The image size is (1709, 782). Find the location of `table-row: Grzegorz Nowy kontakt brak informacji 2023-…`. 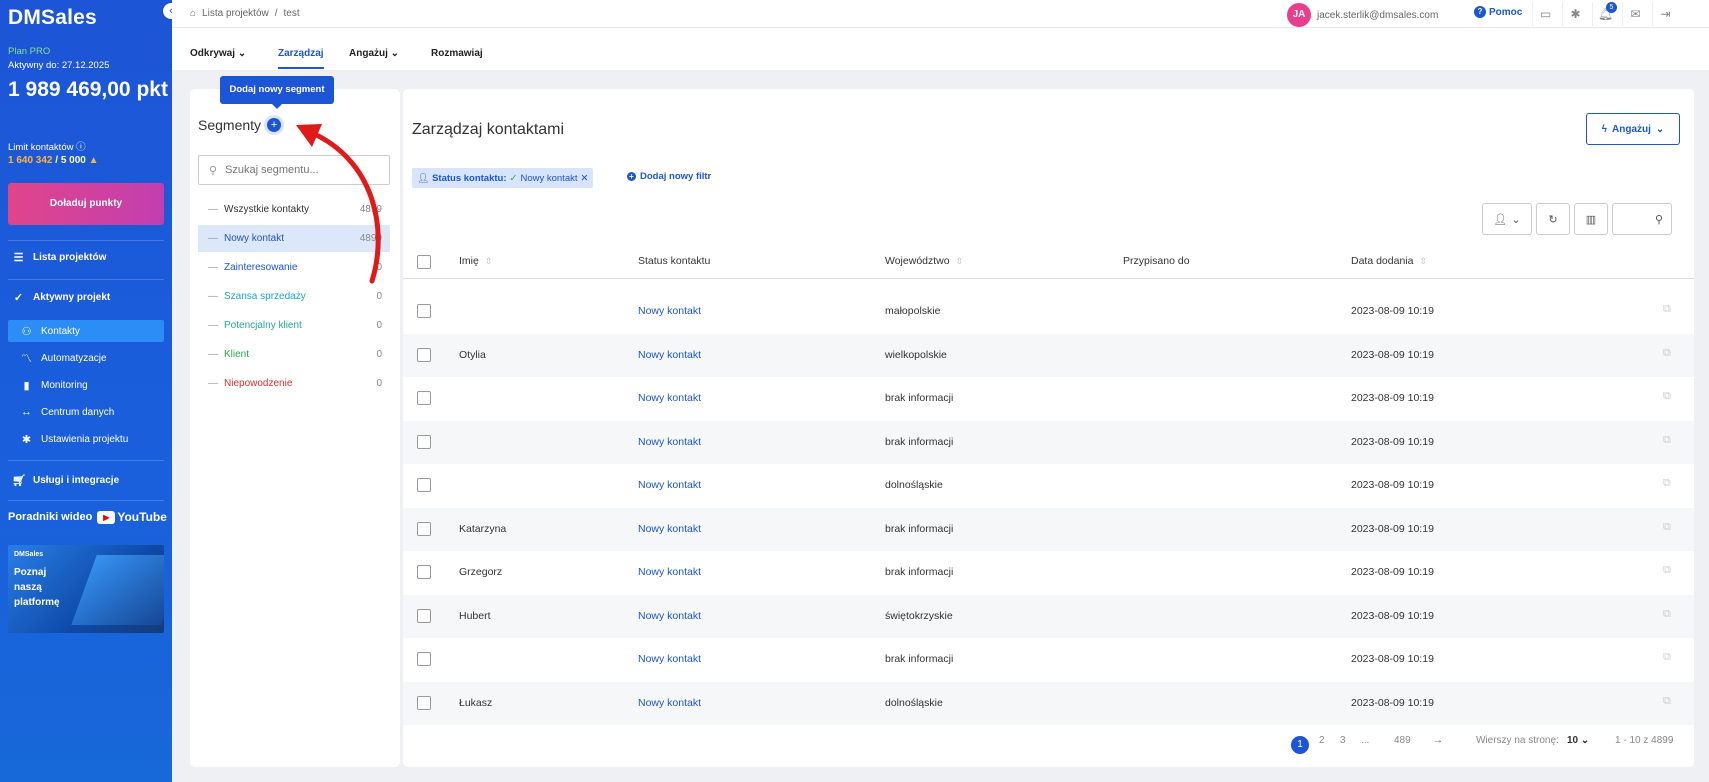

table-row: Grzegorz Nowy kontakt brak informacji 2023-… is located at coordinates (1048, 572).